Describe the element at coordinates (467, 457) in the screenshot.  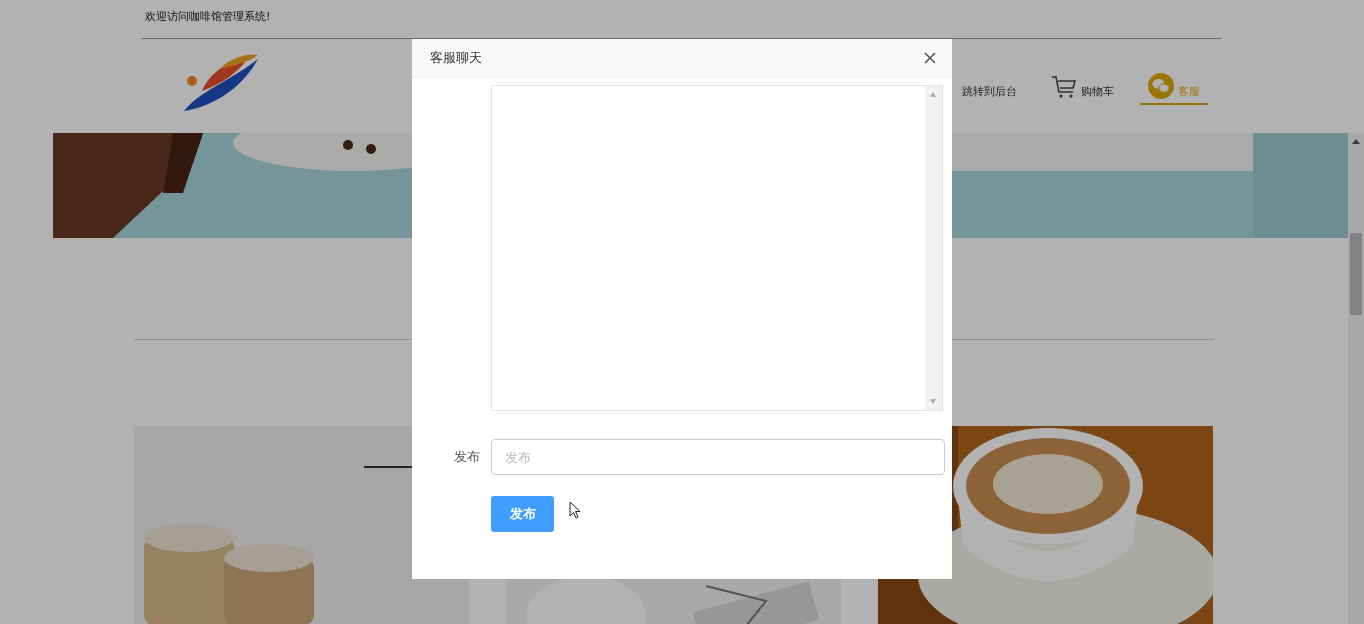
I see `field-label: 发布` at that location.